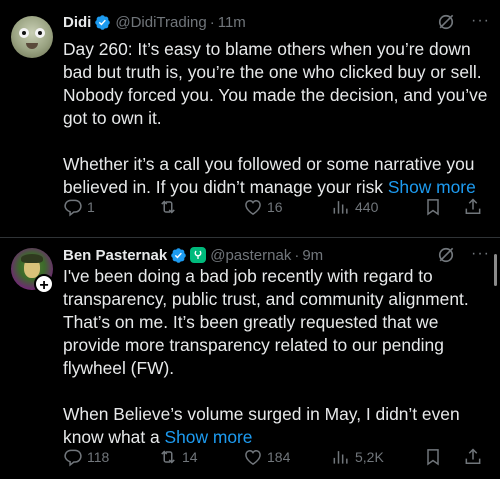 The height and width of the screenshot is (479, 500). Describe the element at coordinates (250, 255) in the screenshot. I see `author-handle: @pasternak` at that location.